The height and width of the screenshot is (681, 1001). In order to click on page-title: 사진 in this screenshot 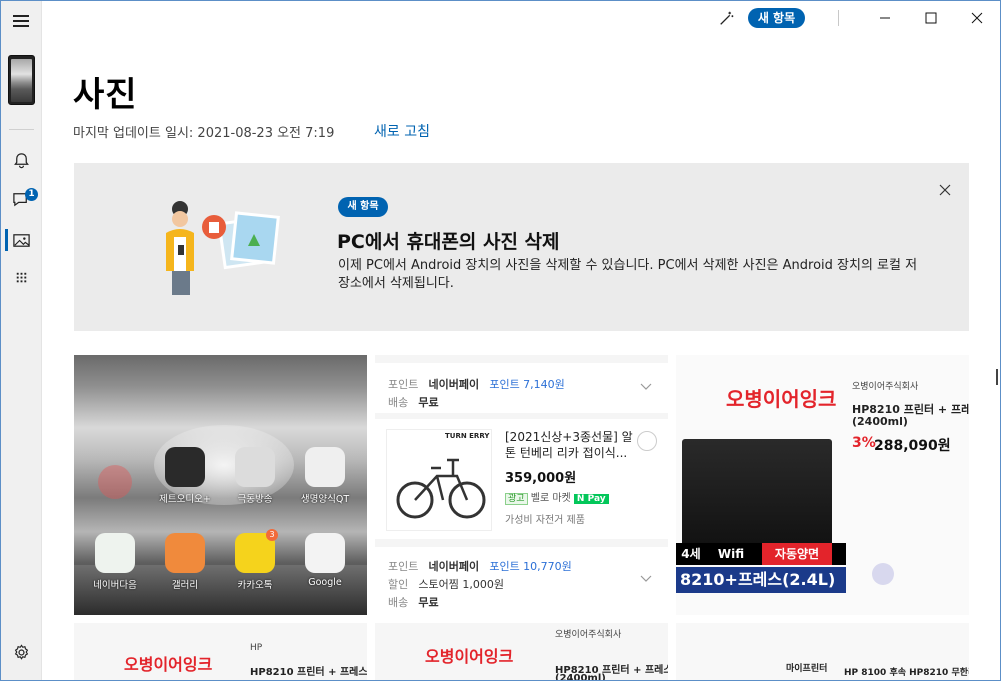, I will do `click(105, 95)`.